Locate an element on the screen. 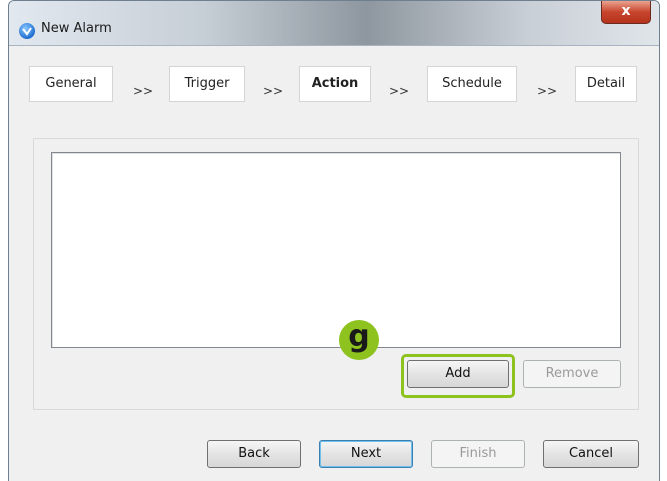  next-button: Next is located at coordinates (366, 454).